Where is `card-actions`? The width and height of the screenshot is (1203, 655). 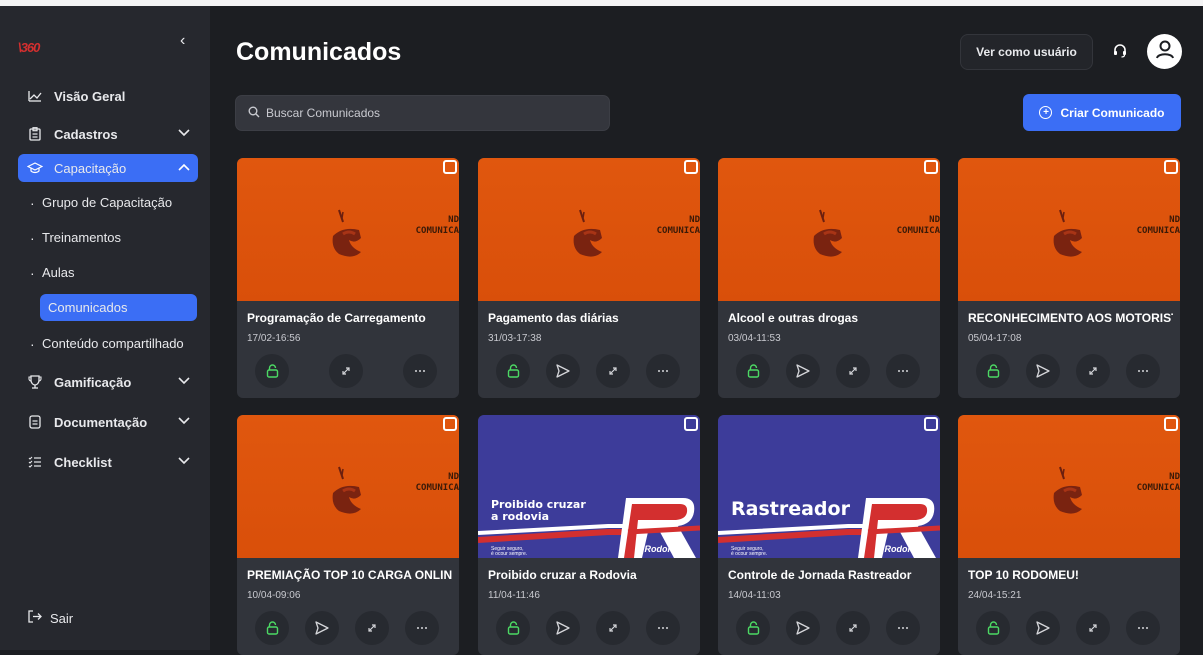
card-actions is located at coordinates (588, 628).